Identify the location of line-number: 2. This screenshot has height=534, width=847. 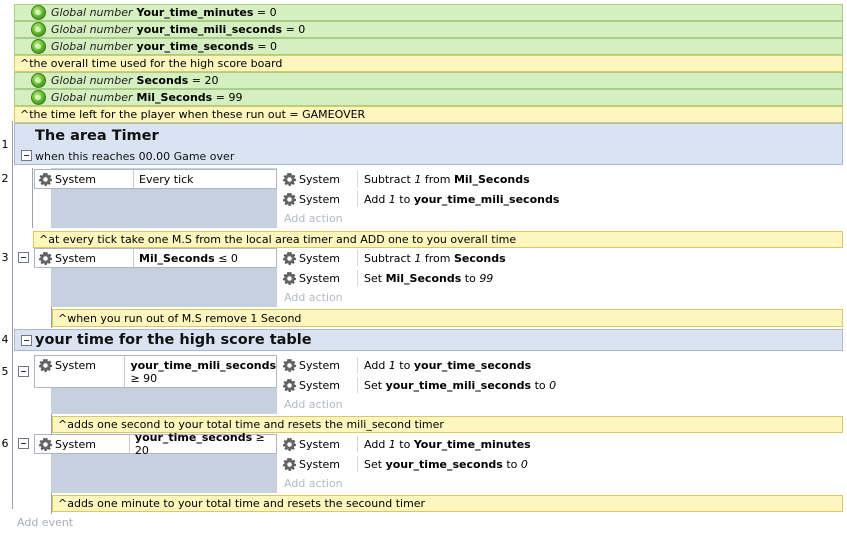
(5, 178).